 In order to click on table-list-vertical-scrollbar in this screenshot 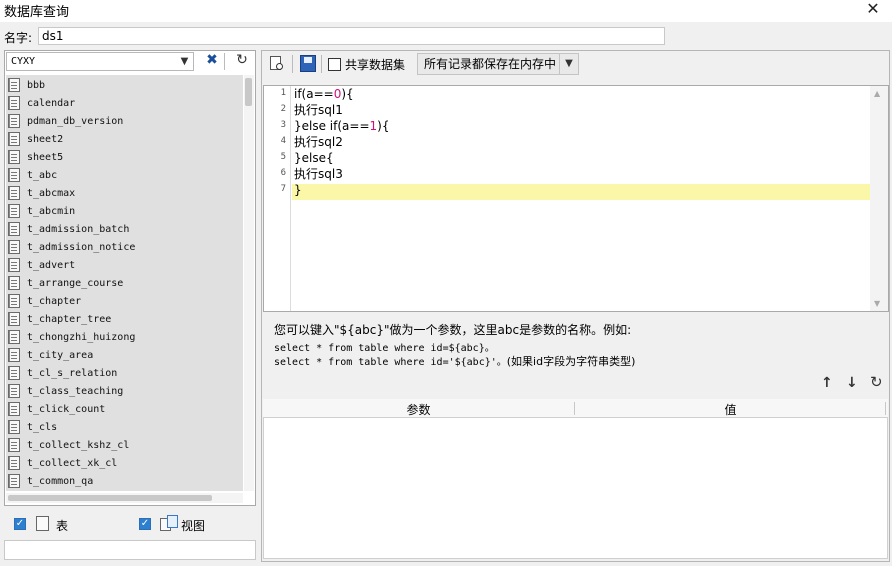, I will do `click(249, 283)`.